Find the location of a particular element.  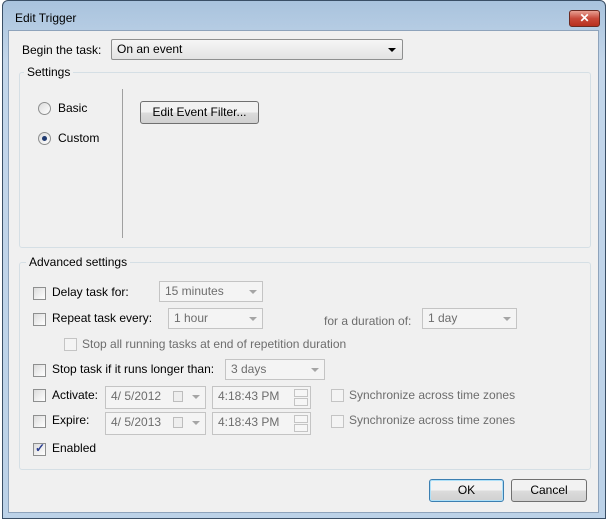

activate-date: 4/ 5/2012 is located at coordinates (136, 396).